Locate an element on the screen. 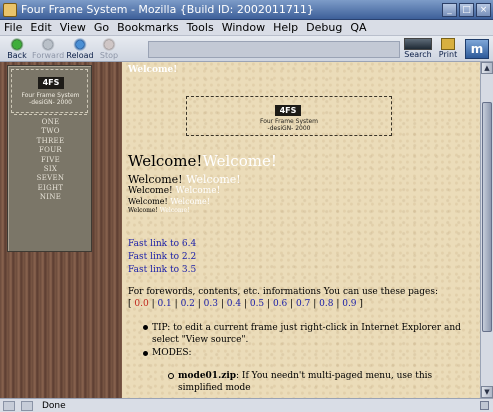 The height and width of the screenshot is (412, 493). scroll-up-button: ▲ is located at coordinates (487, 68).